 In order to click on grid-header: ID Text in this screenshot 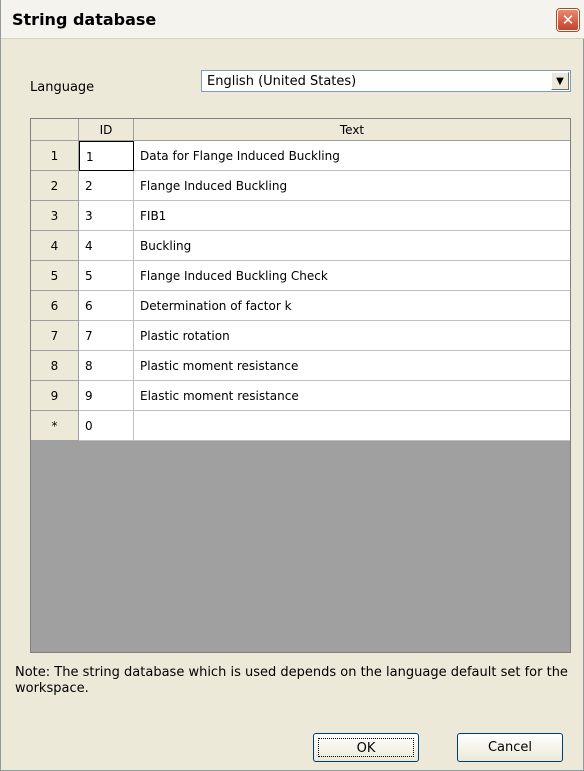, I will do `click(300, 130)`.